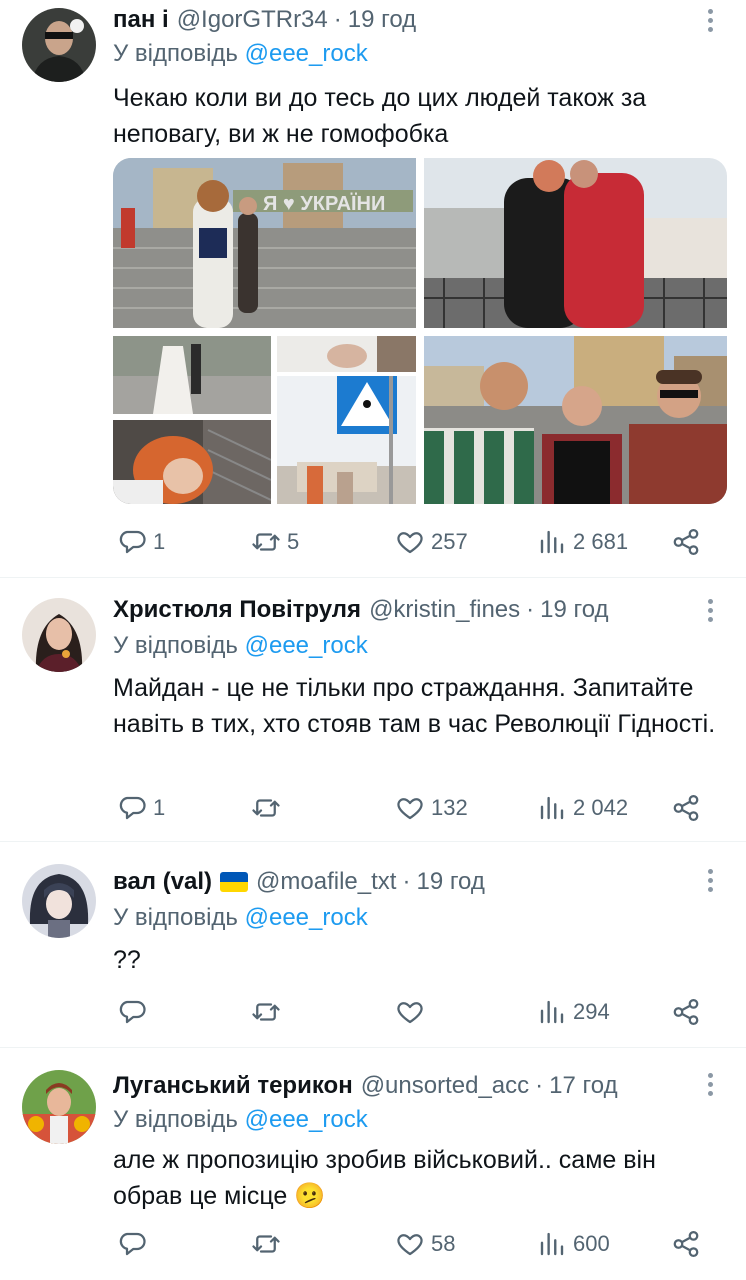 This screenshot has height=1280, width=746. Describe the element at coordinates (264, 243) in the screenshot. I see `photo: Я ♥ УКРАЇНИ` at that location.